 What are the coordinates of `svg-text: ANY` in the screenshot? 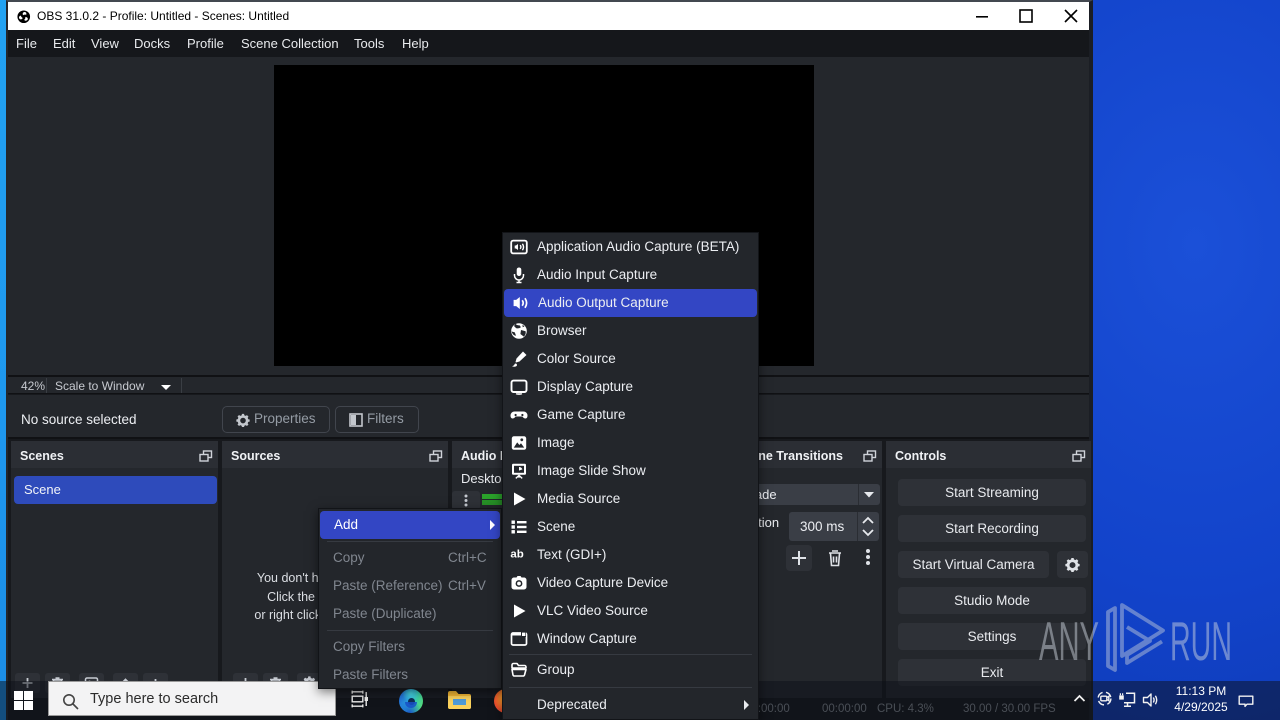 It's located at (1069, 641).